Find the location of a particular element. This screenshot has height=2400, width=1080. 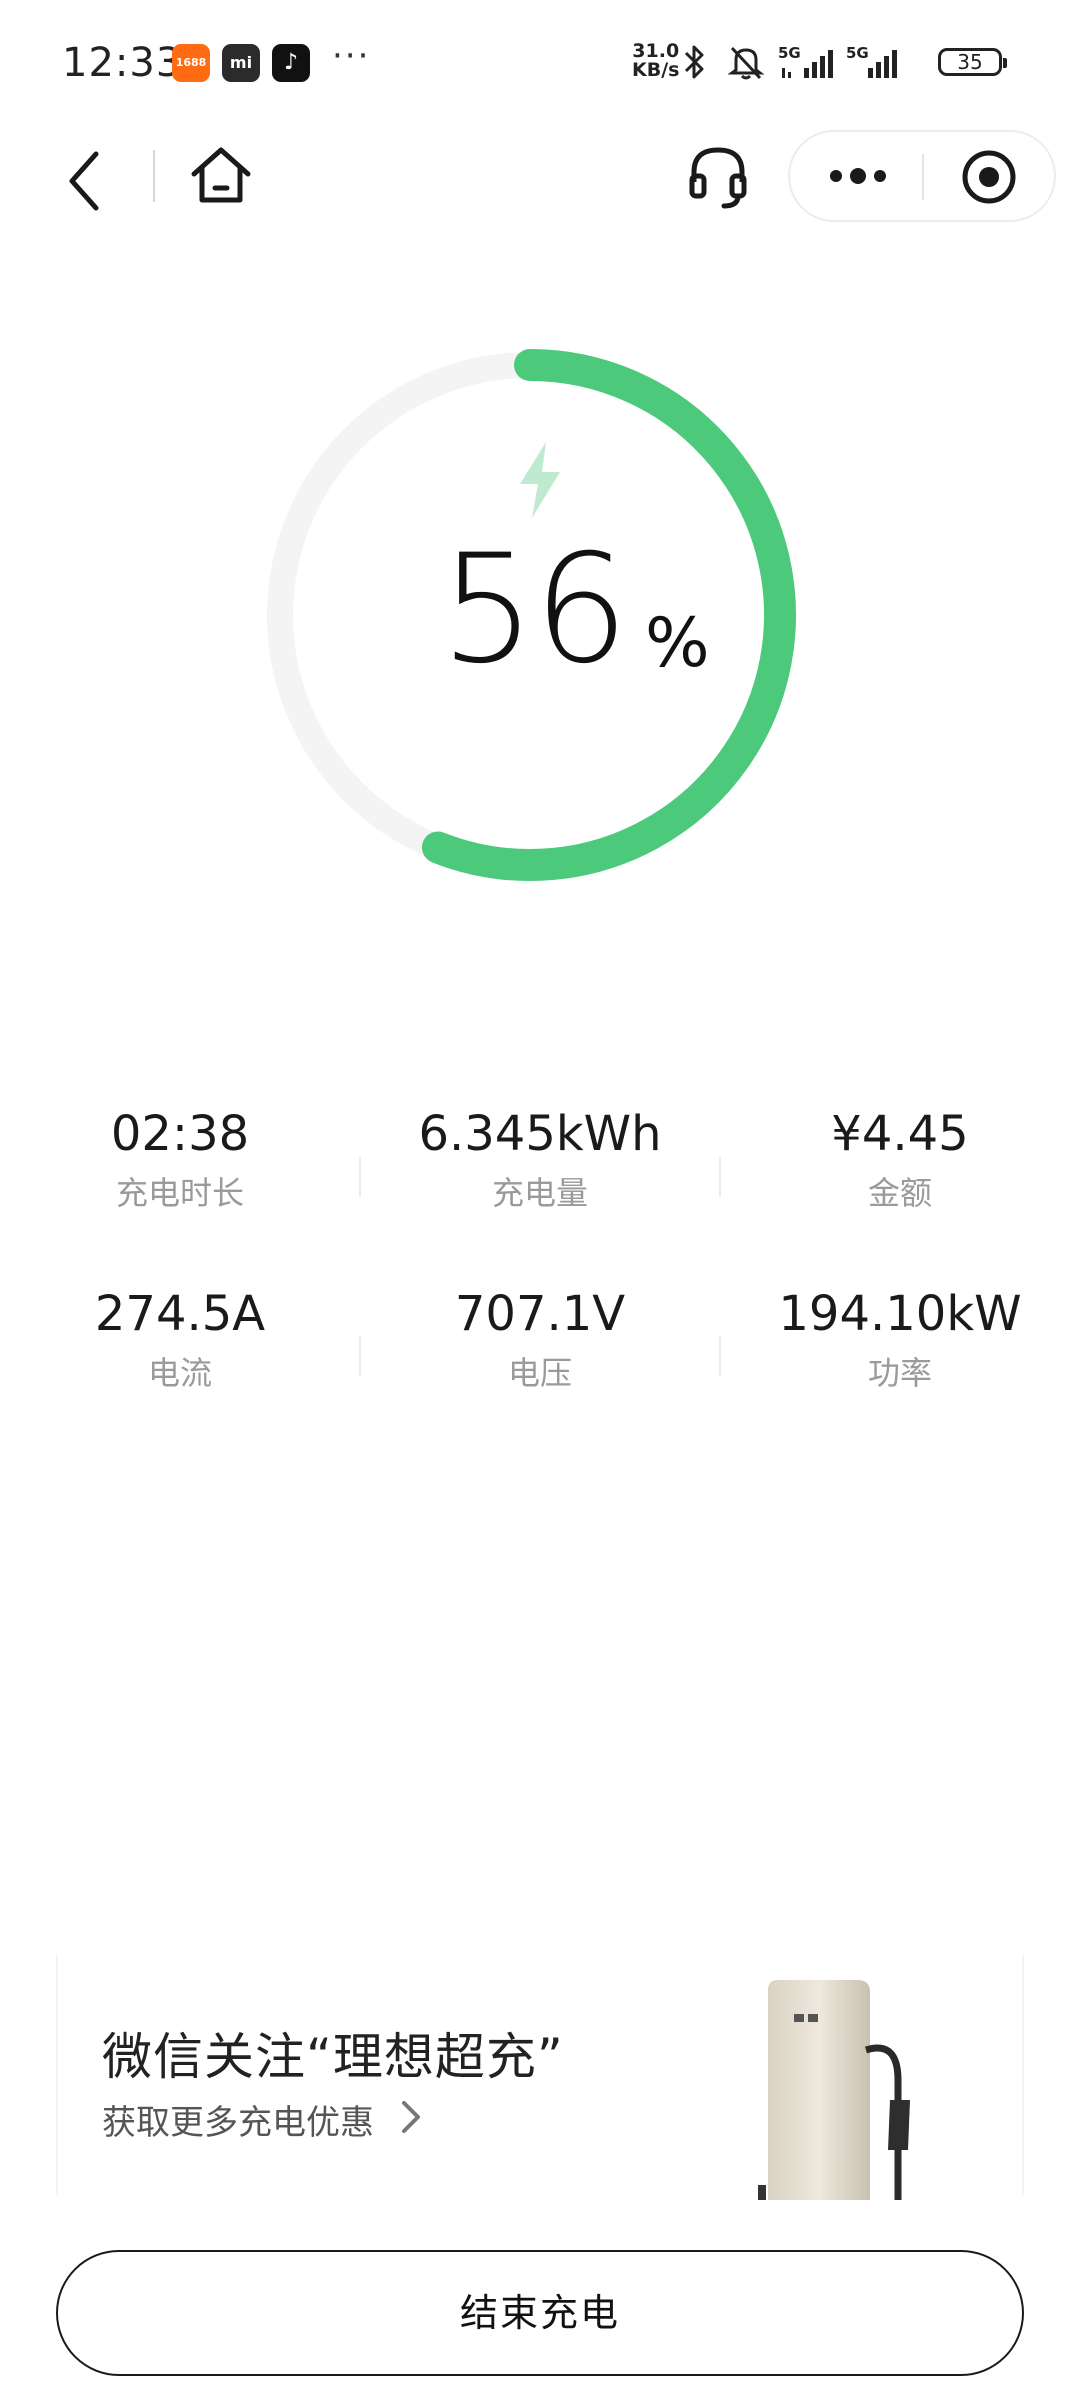

charge-progress-ring: 56 % is located at coordinates (540, 625).